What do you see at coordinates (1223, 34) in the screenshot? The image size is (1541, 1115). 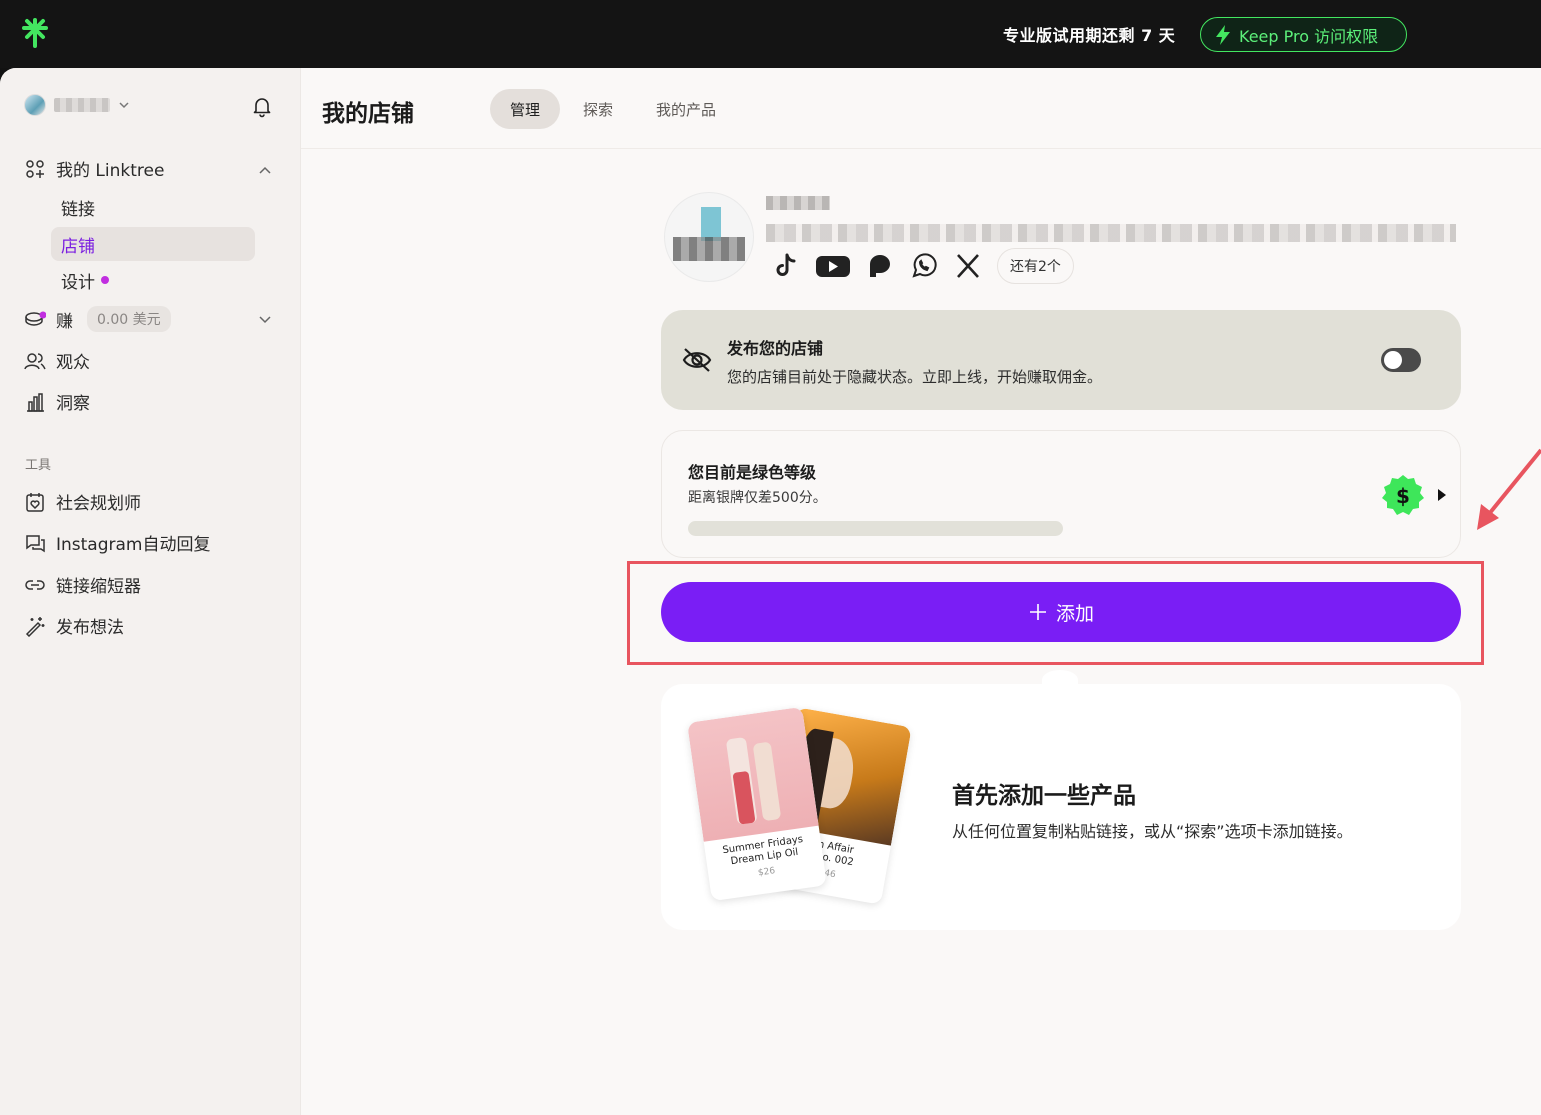 I see `lightning-icon` at bounding box center [1223, 34].